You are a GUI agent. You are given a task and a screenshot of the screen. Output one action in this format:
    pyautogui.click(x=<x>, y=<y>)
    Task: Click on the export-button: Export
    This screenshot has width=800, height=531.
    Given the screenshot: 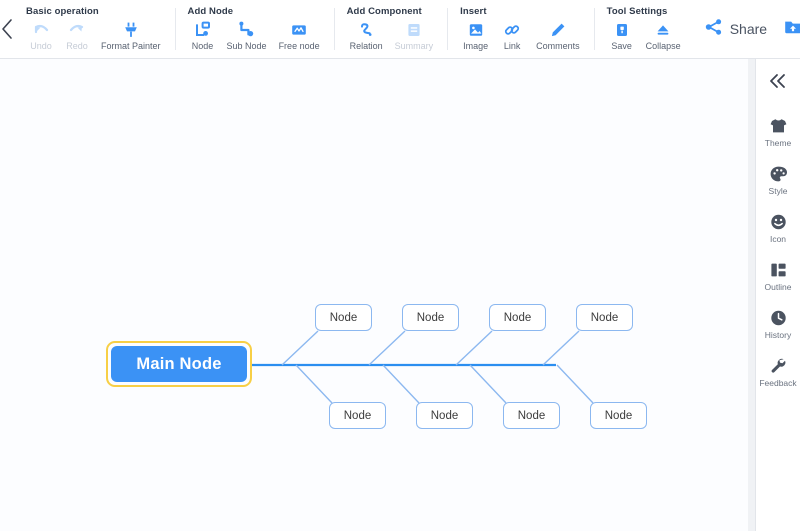 What is the action you would take?
    pyautogui.click(x=791, y=29)
    